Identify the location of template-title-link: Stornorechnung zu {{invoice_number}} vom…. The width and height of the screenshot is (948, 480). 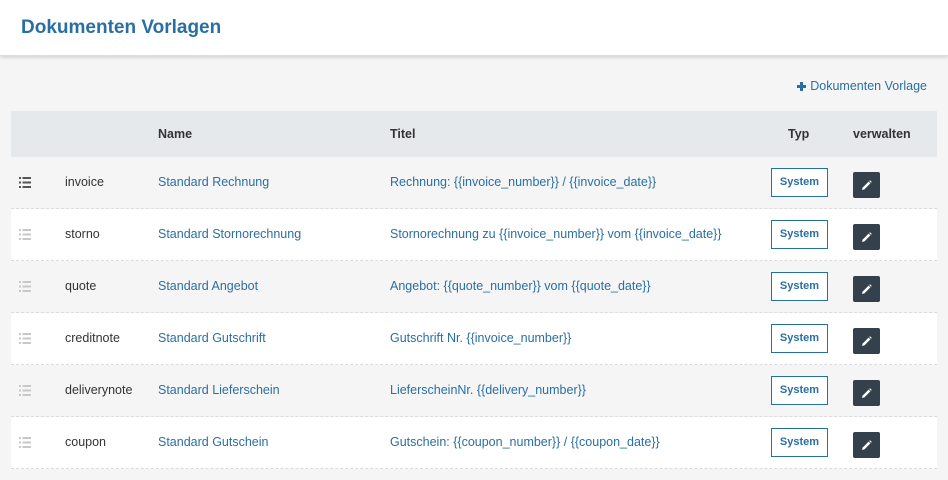
(556, 234).